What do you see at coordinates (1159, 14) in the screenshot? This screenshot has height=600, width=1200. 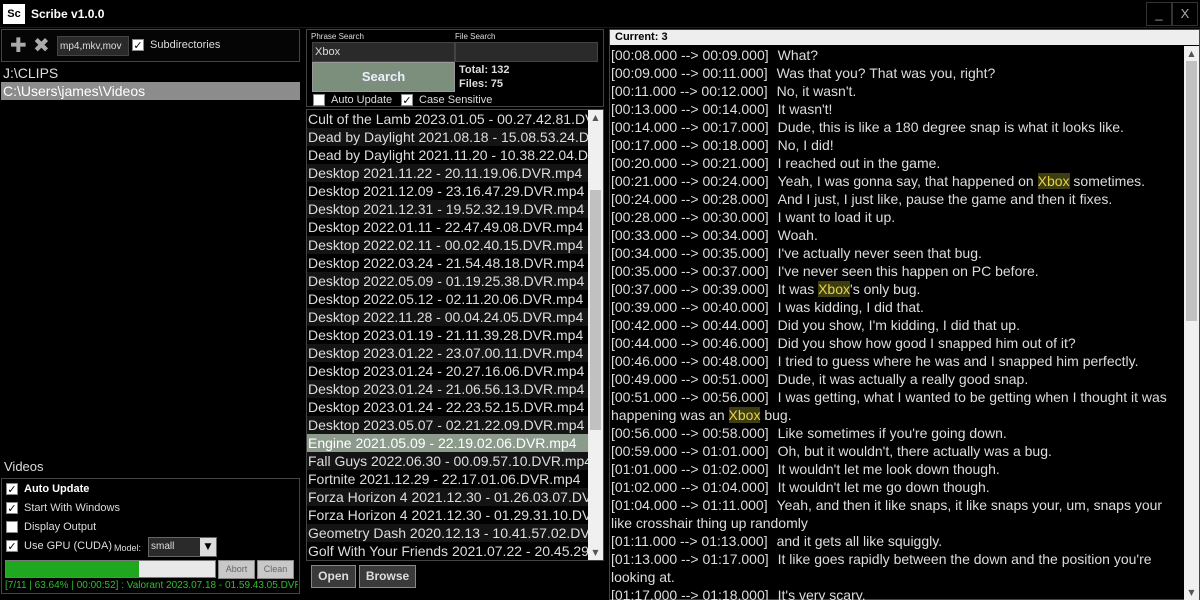 I see `minimize-button: _` at bounding box center [1159, 14].